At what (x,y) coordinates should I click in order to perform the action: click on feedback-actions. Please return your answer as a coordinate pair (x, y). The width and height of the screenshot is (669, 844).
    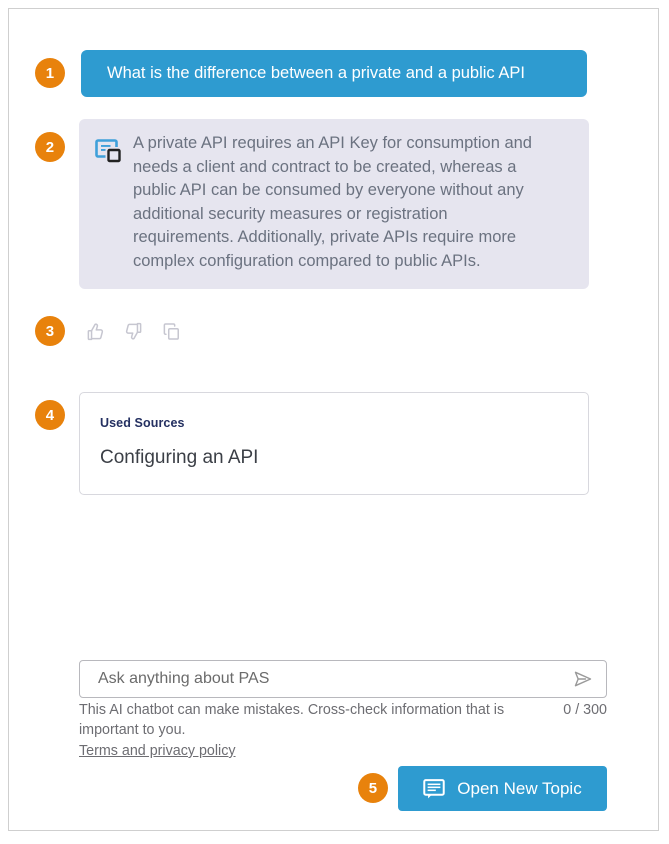
    Looking at the image, I should click on (133, 331).